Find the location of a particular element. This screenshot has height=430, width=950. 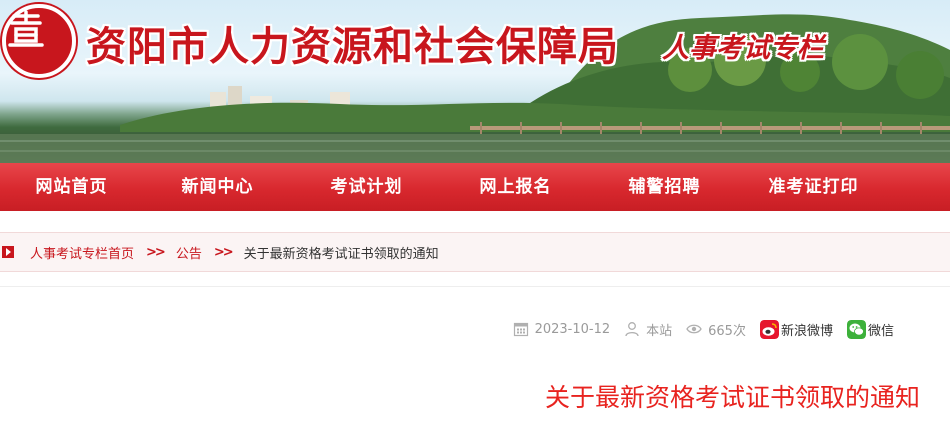

share-weibo-button: 新浪微博 is located at coordinates (796, 329).